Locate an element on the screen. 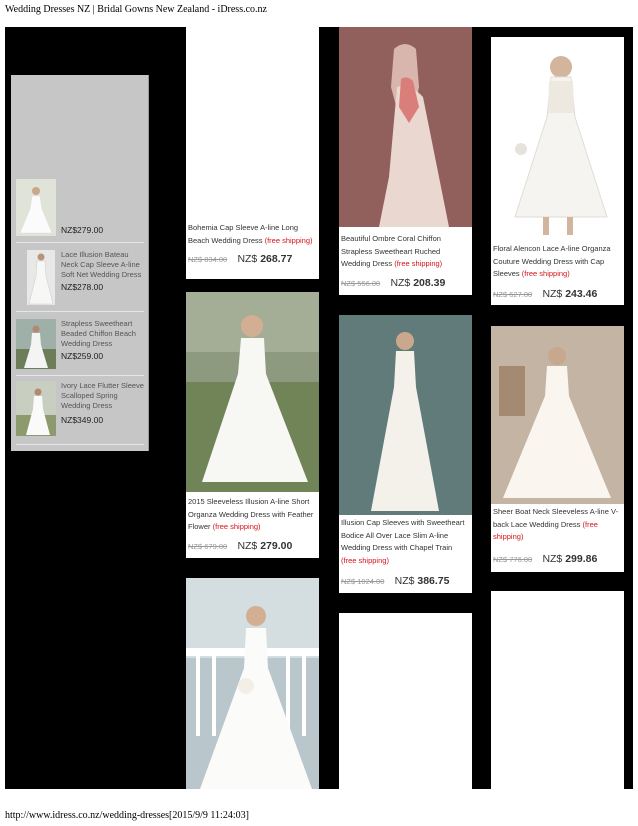 This screenshot has width=638, height=826. sidebar-item-price: NZ$278.00 is located at coordinates (82, 287).